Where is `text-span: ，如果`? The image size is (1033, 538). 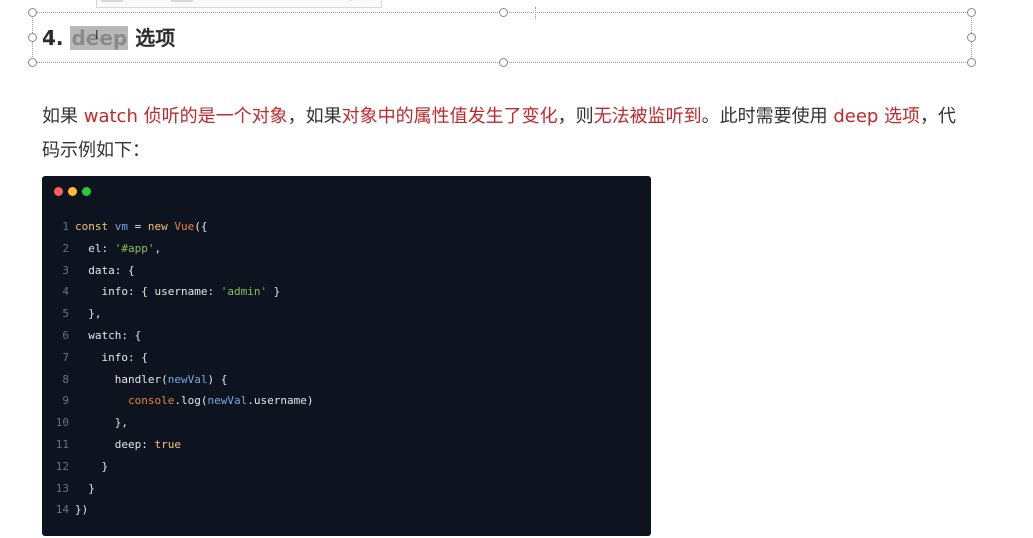 text-span: ，如果 is located at coordinates (314, 116).